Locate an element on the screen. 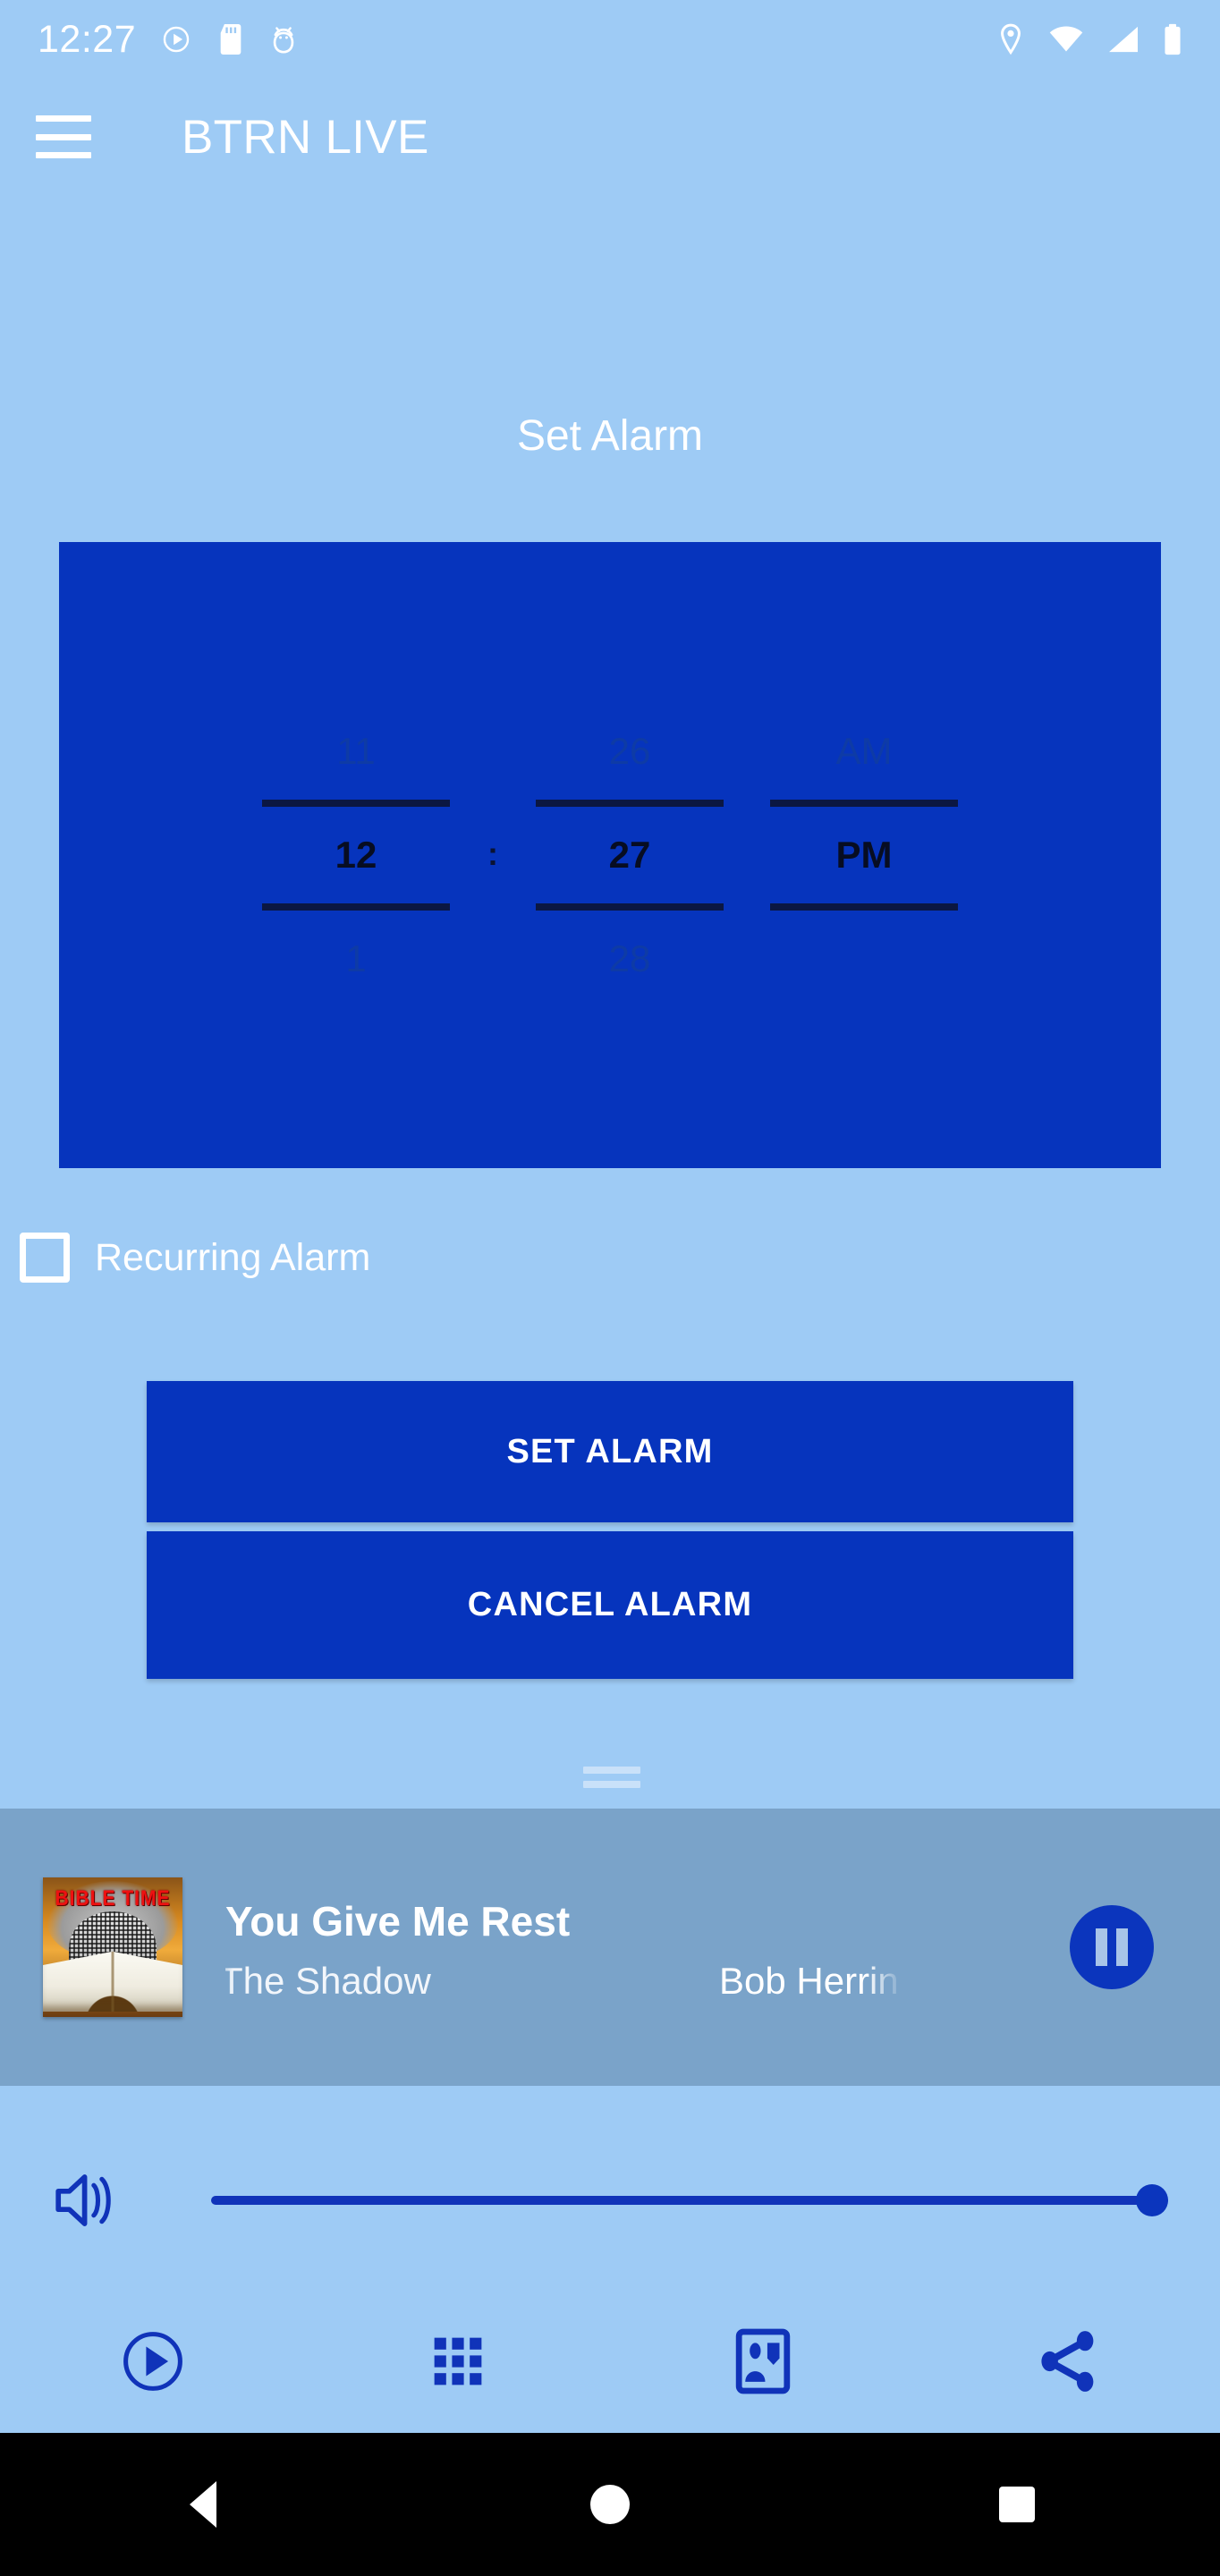  minute-previous-value: 26 is located at coordinates (629, 751).